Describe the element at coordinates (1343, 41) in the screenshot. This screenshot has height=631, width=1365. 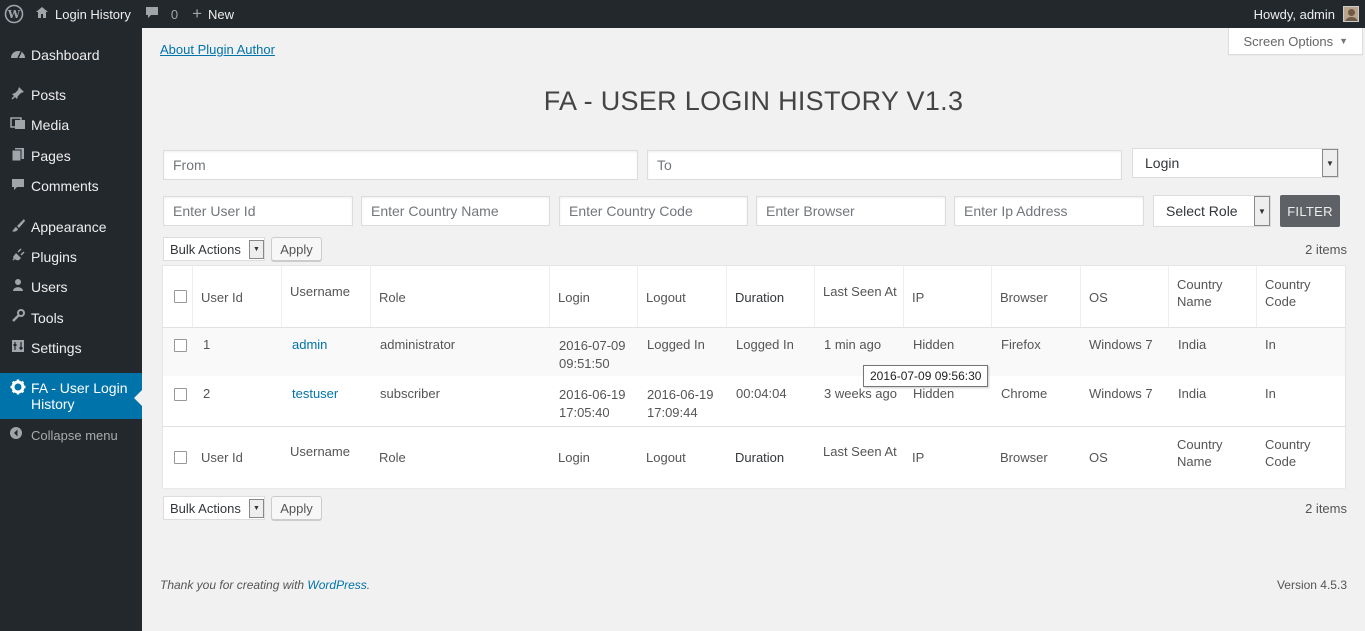
I see `triangle-down-icon: ▼` at that location.